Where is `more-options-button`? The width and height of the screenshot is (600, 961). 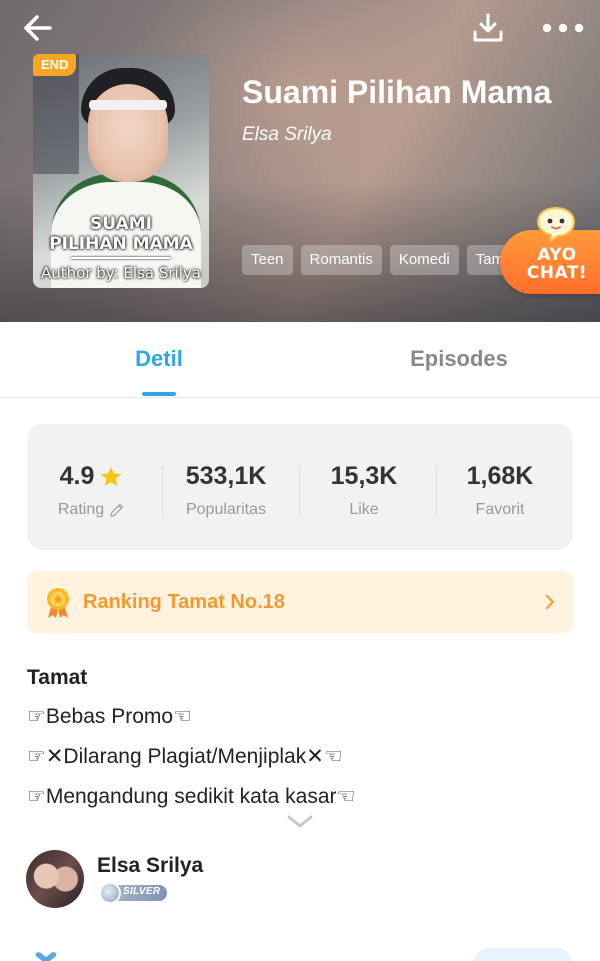
more-options-button is located at coordinates (563, 28).